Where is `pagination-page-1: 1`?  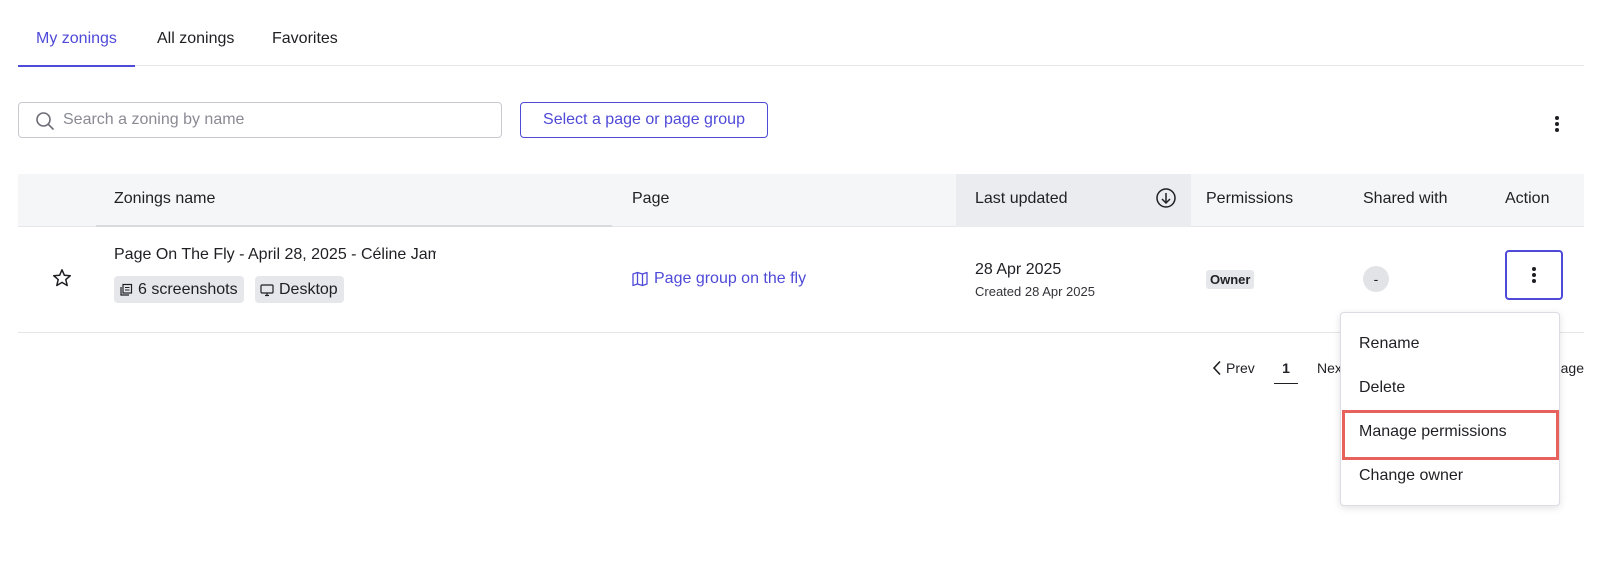
pagination-page-1: 1 is located at coordinates (1286, 372).